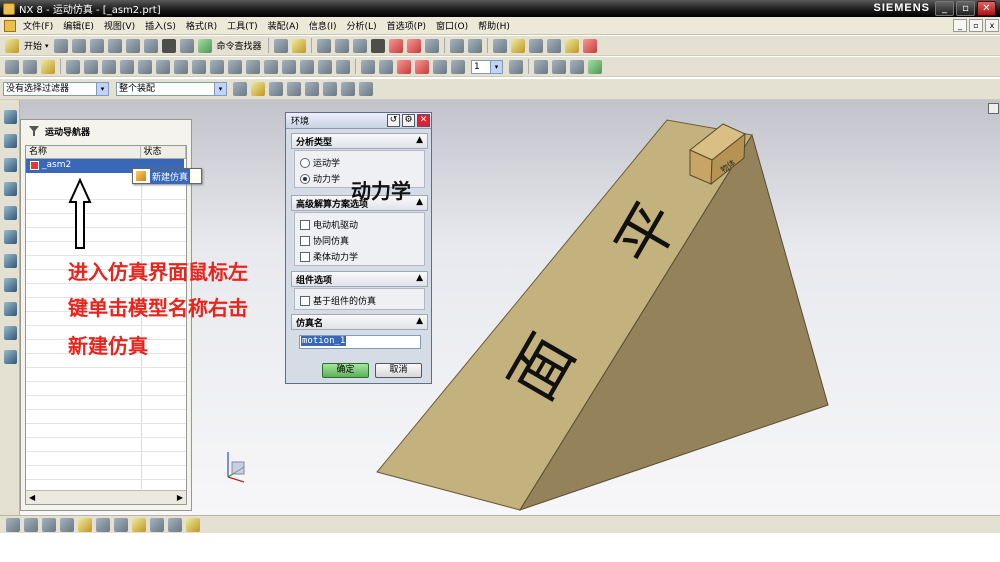 This screenshot has width=1000, height=562. Describe the element at coordinates (345, 302) in the screenshot. I see `component-based-label: 基于组件的仿真` at that location.